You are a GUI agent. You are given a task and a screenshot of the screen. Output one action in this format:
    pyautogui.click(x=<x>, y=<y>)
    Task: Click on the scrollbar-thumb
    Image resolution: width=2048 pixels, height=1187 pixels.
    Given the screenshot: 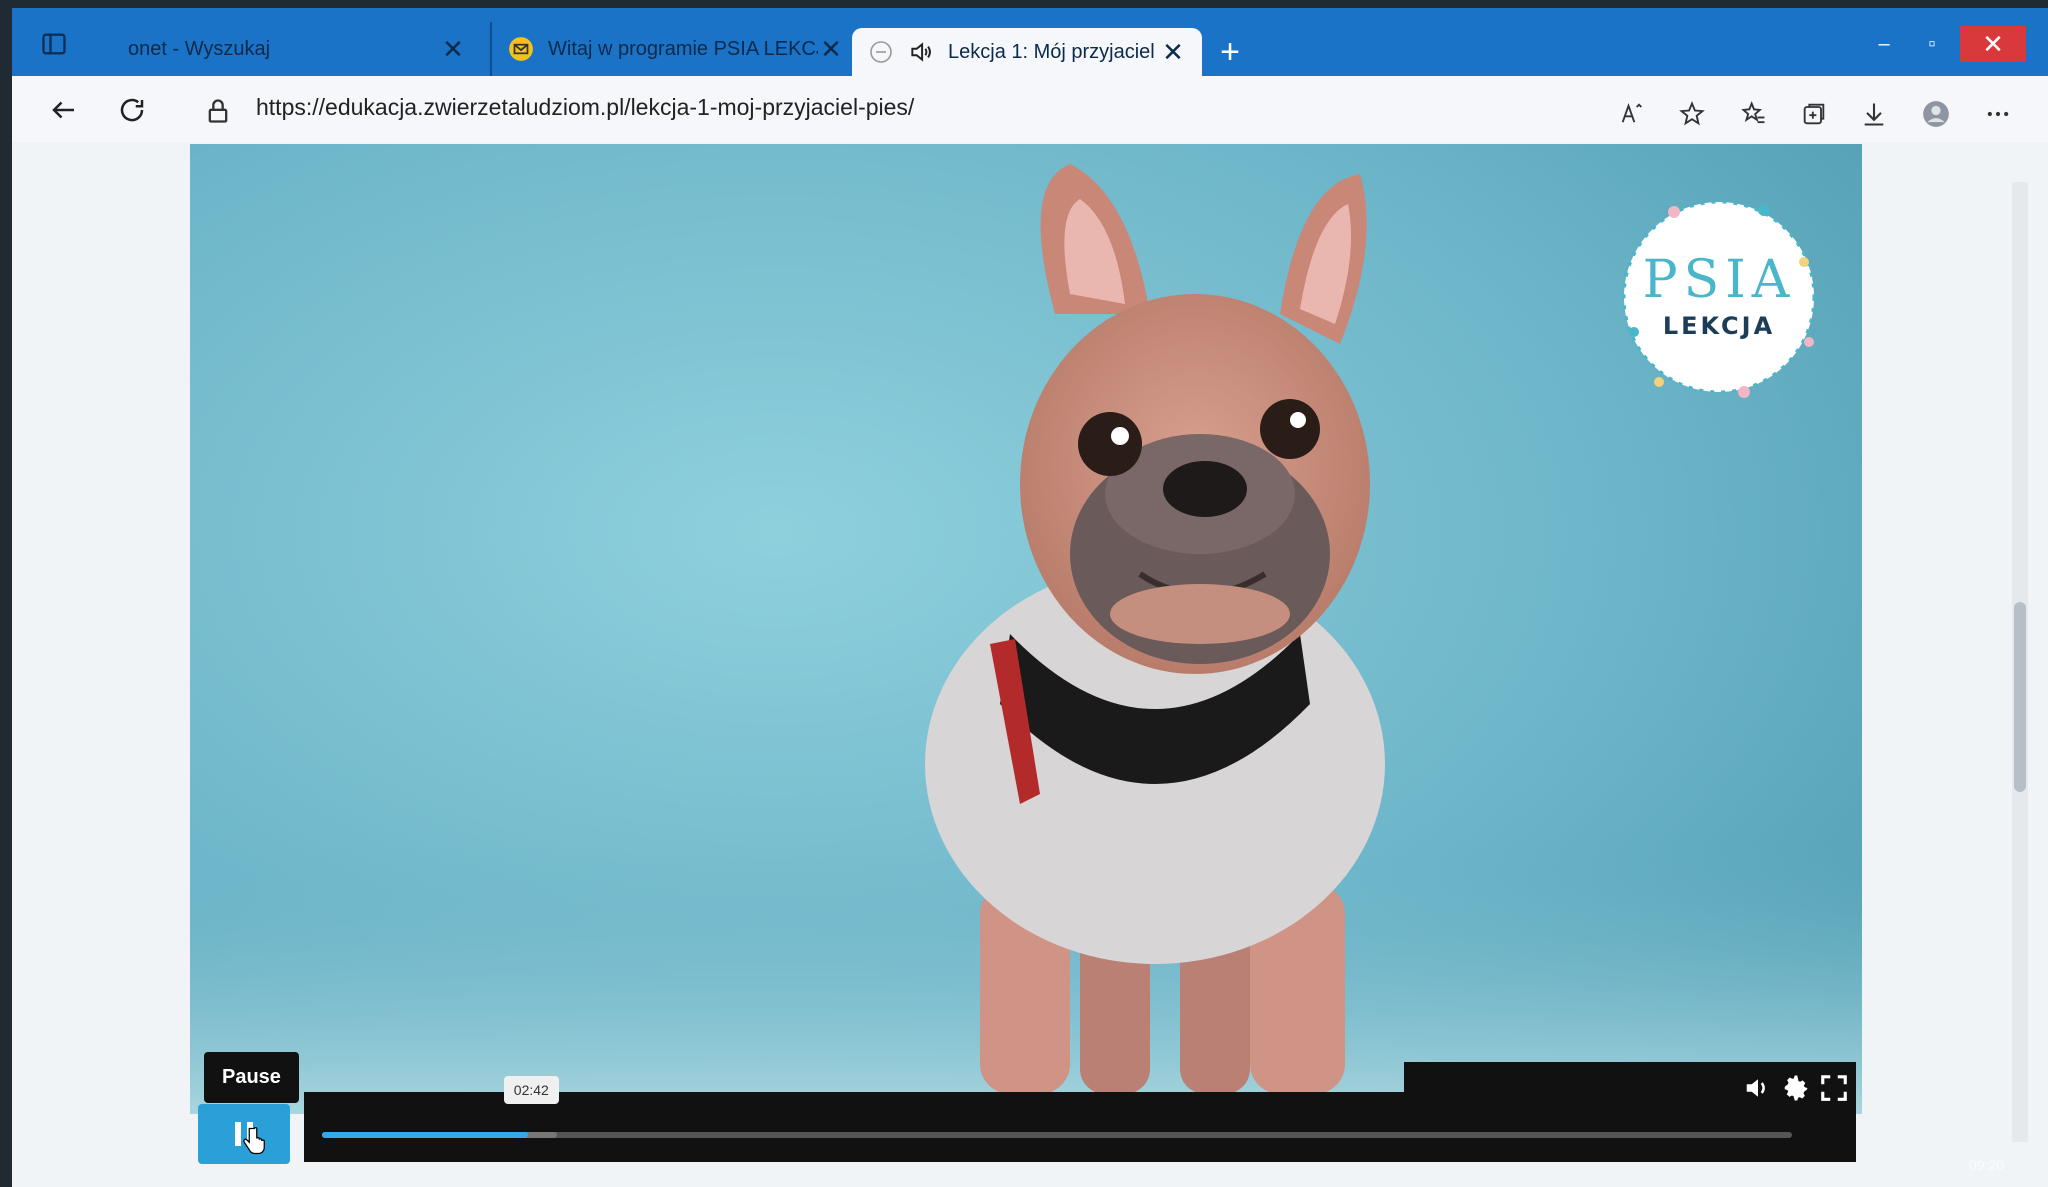 What is the action you would take?
    pyautogui.click(x=2020, y=697)
    